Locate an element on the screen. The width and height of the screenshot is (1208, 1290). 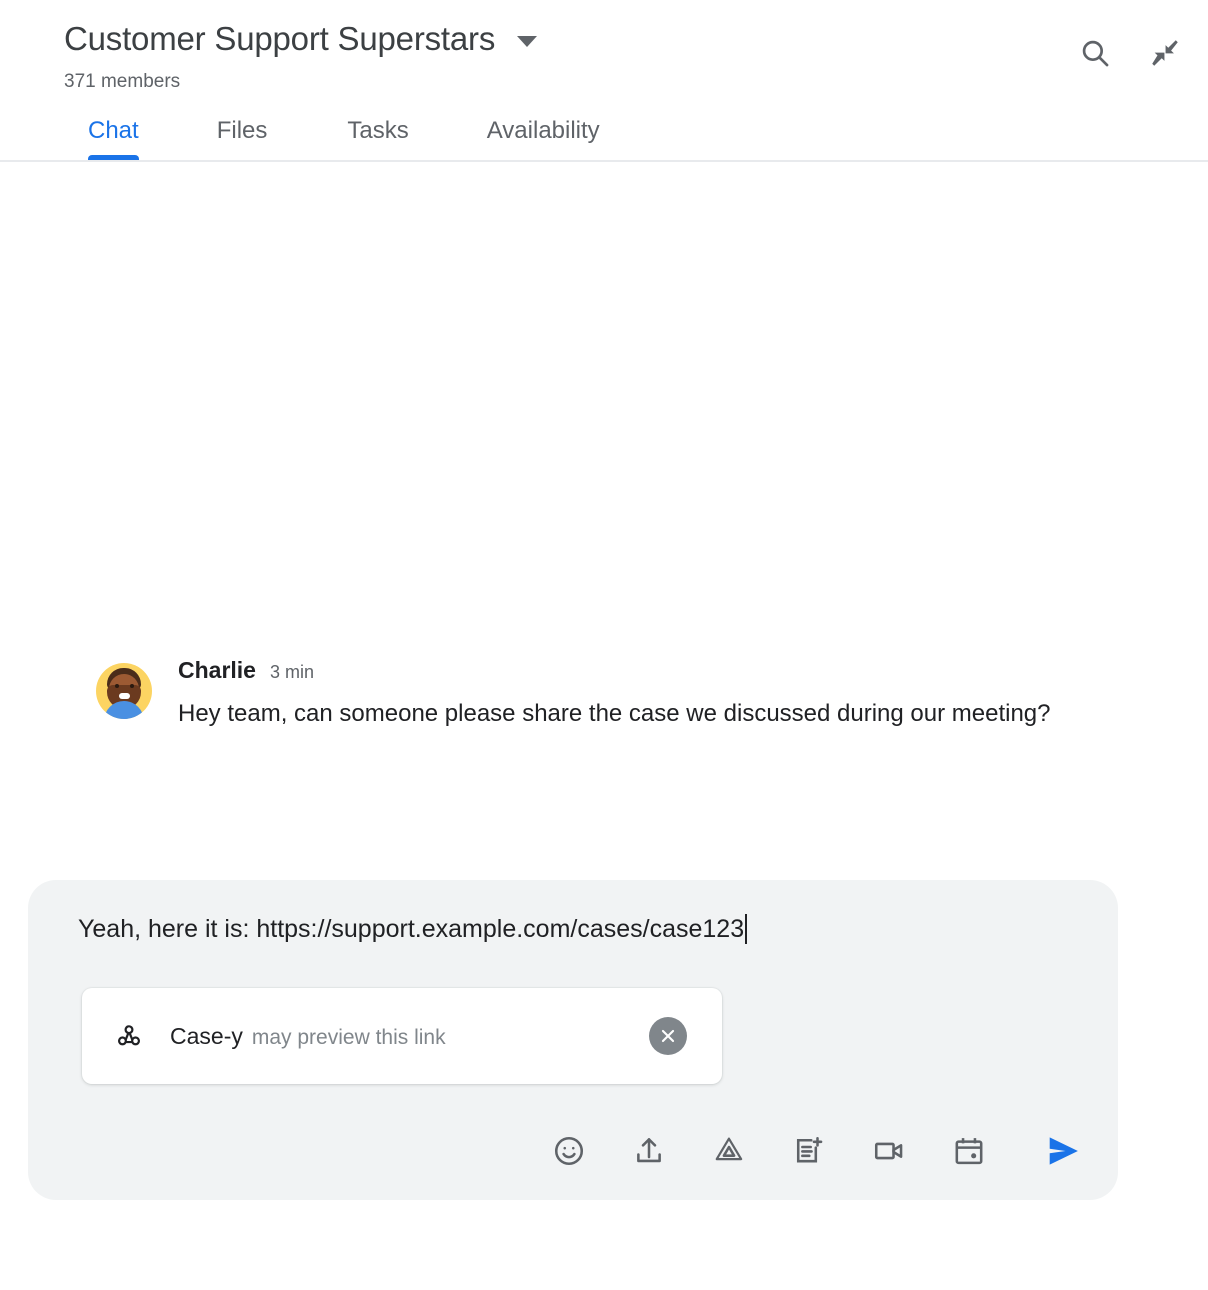
tab-chat: Chat is located at coordinates (113, 139).